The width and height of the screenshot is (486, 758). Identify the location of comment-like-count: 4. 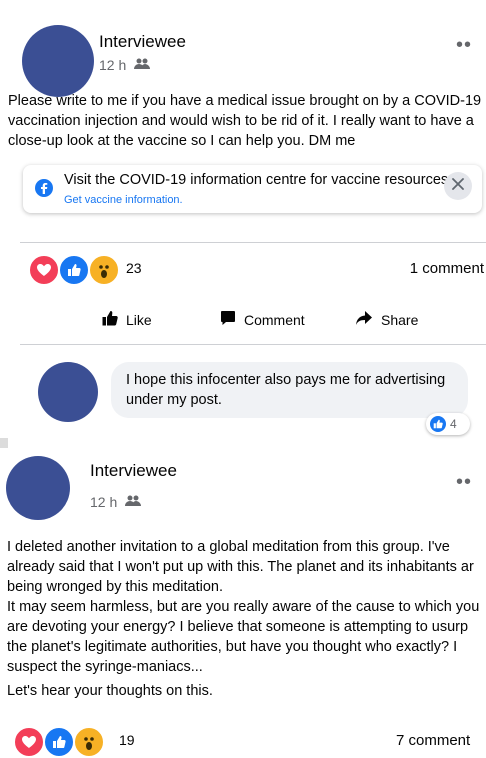
(453, 424).